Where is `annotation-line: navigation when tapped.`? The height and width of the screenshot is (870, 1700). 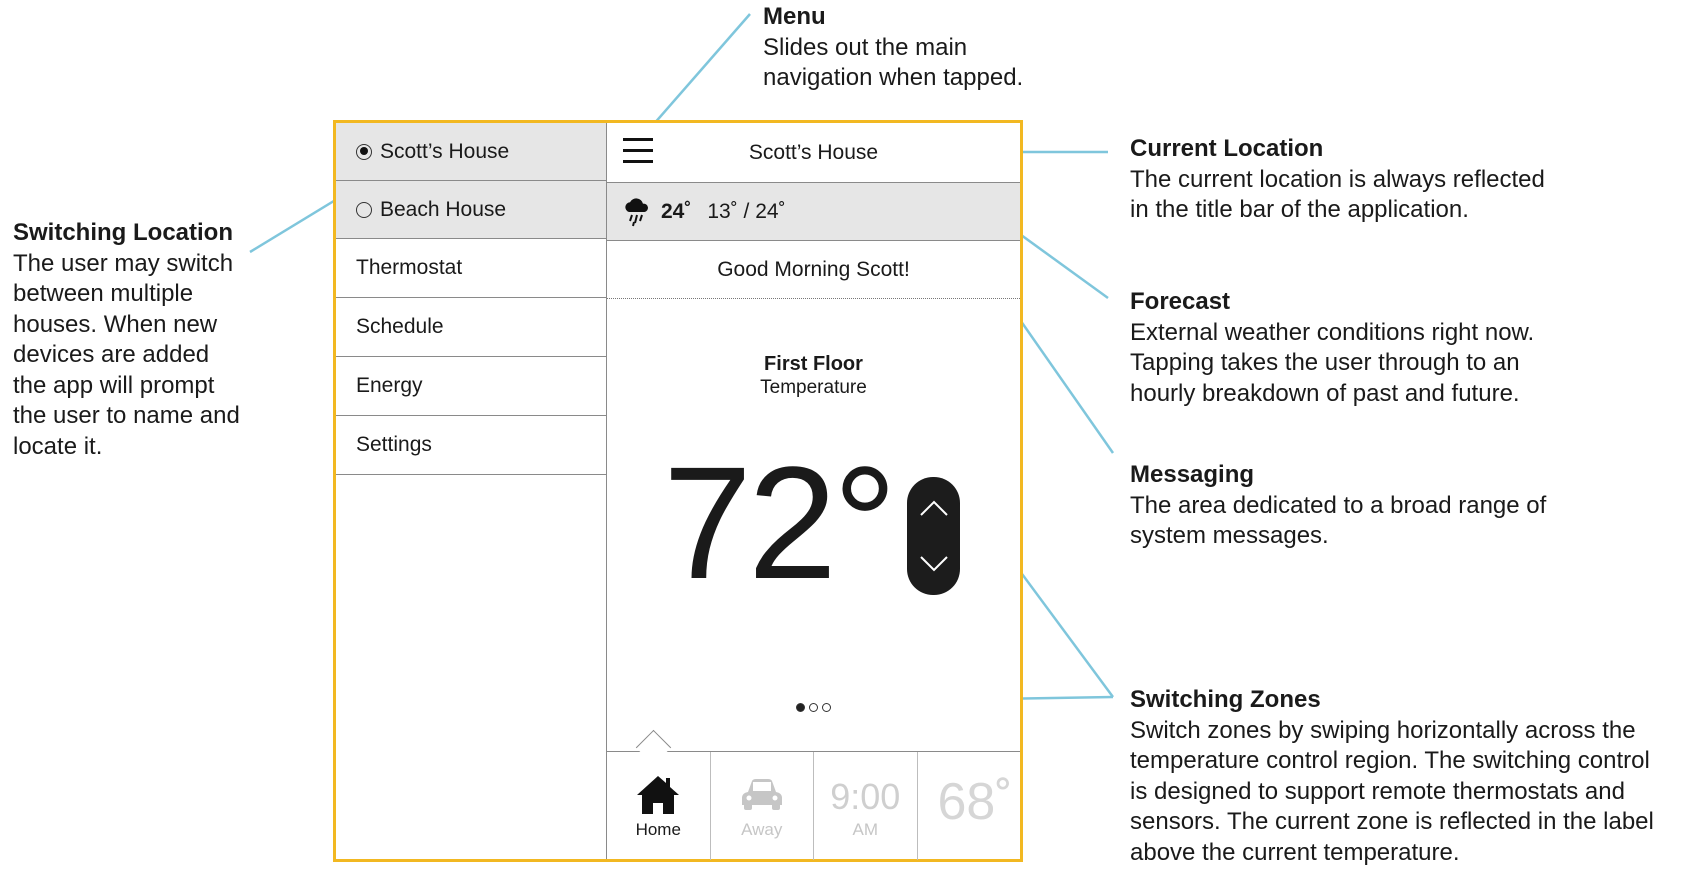
annotation-line: navigation when tapped. is located at coordinates (893, 77).